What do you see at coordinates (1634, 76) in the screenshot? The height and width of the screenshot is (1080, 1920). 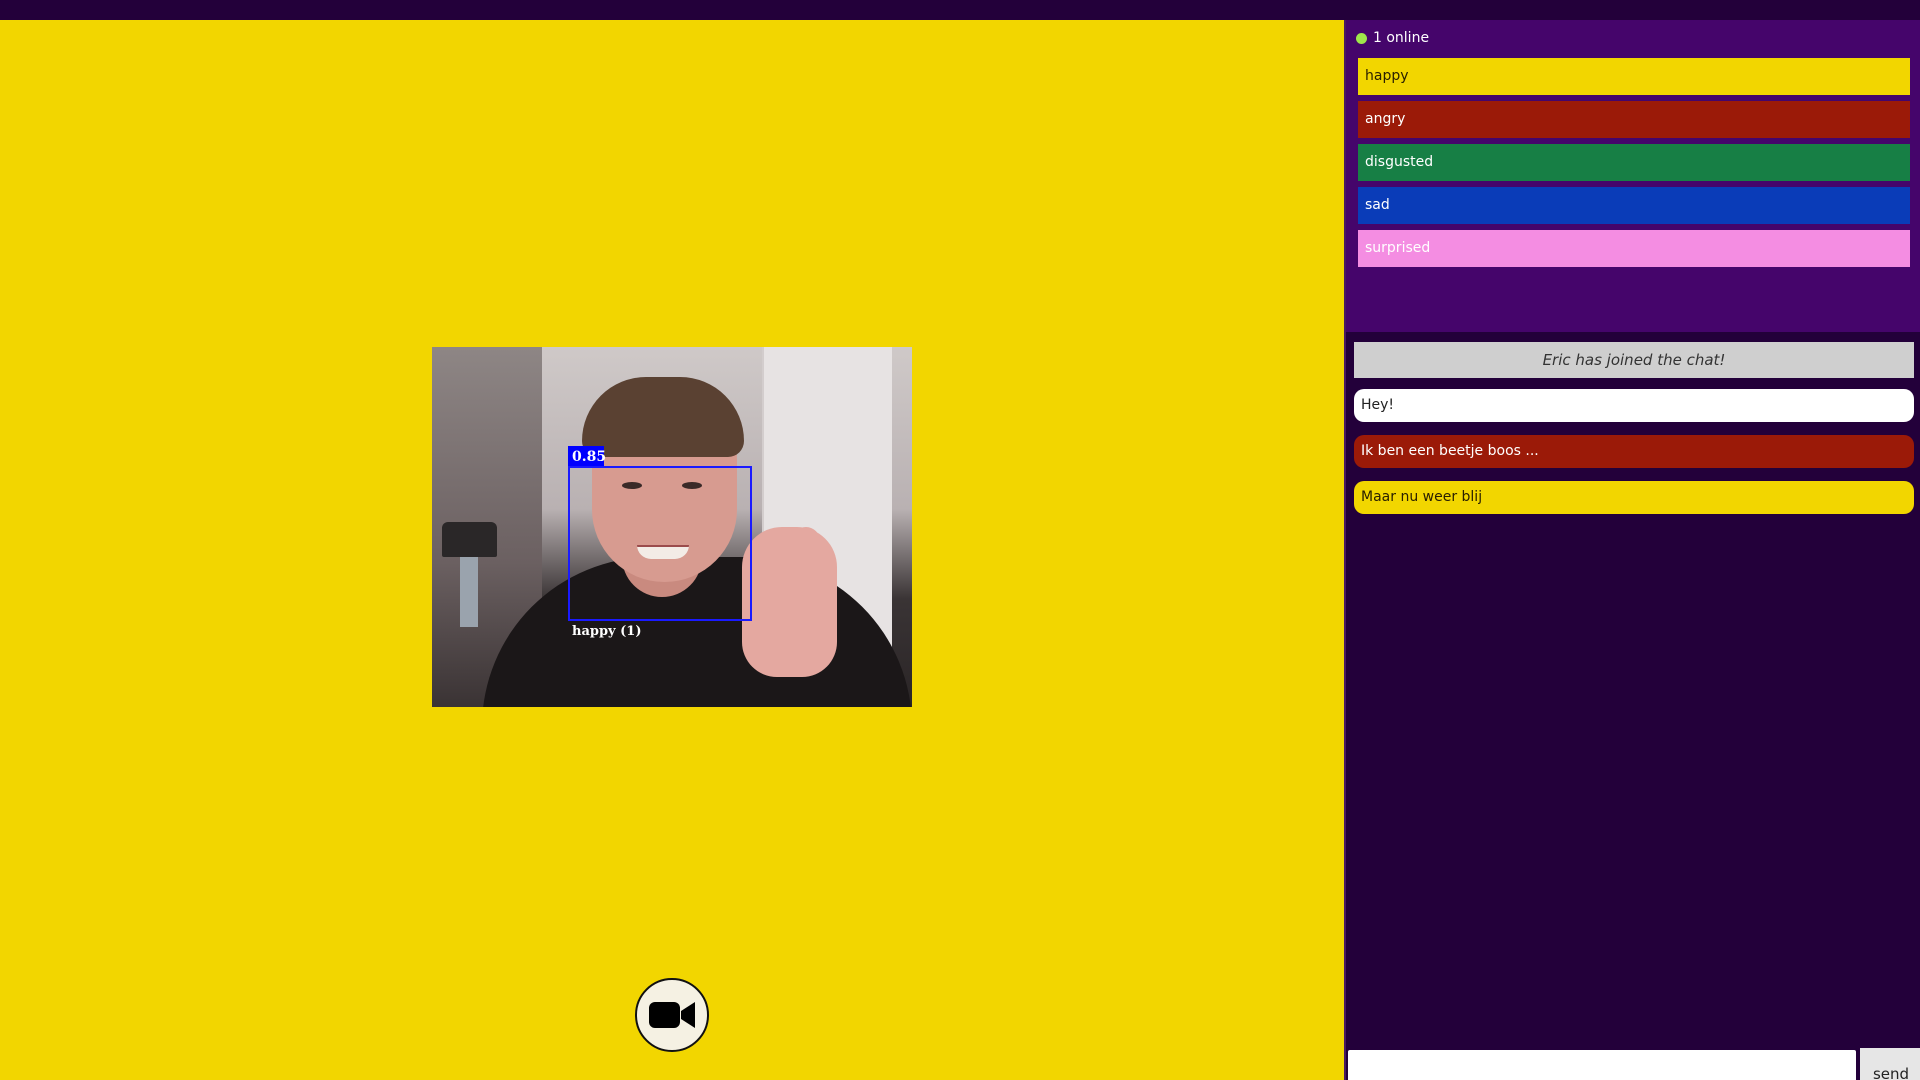 I see `emotion-happy: happy` at bounding box center [1634, 76].